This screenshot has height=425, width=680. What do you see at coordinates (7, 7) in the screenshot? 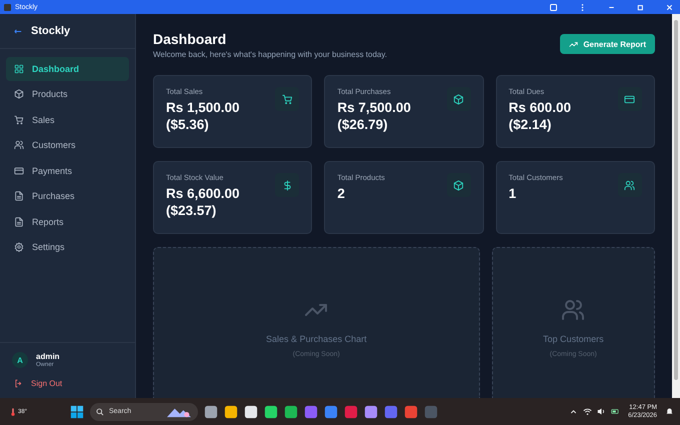
I see `app-logo-icon` at bounding box center [7, 7].